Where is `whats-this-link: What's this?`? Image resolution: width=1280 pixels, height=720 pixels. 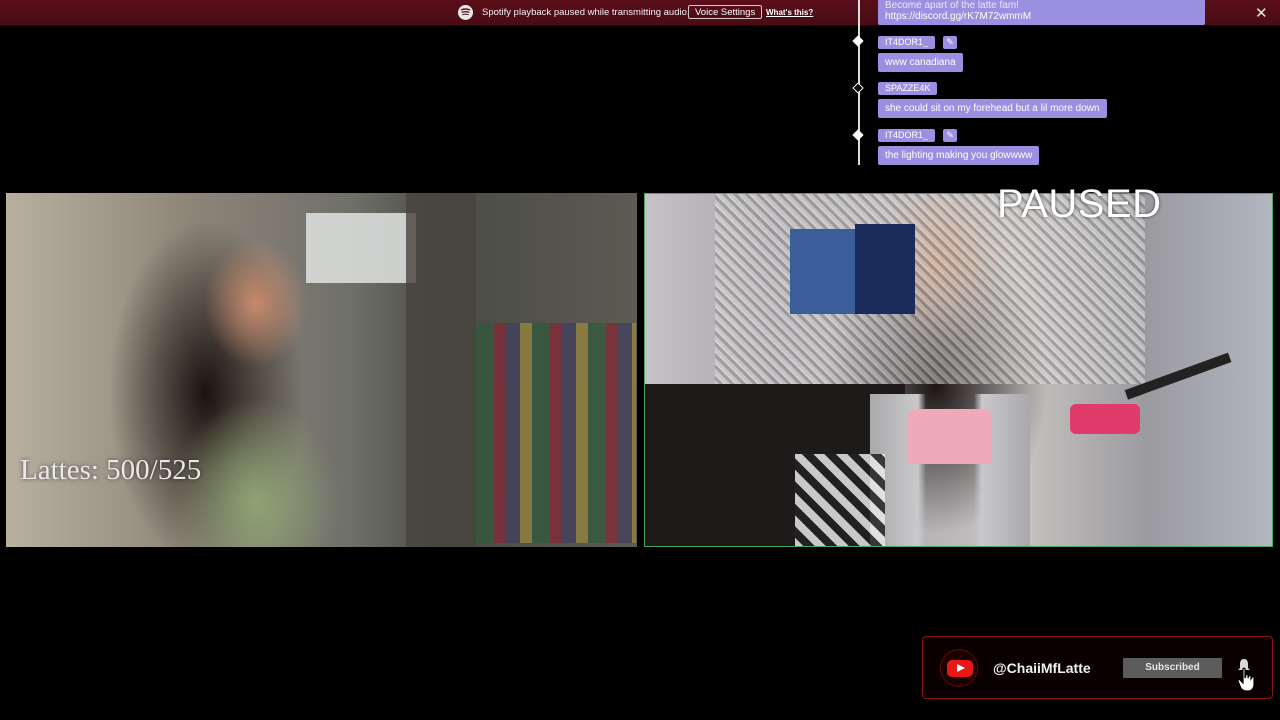
whats-this-link: What's this? is located at coordinates (789, 12).